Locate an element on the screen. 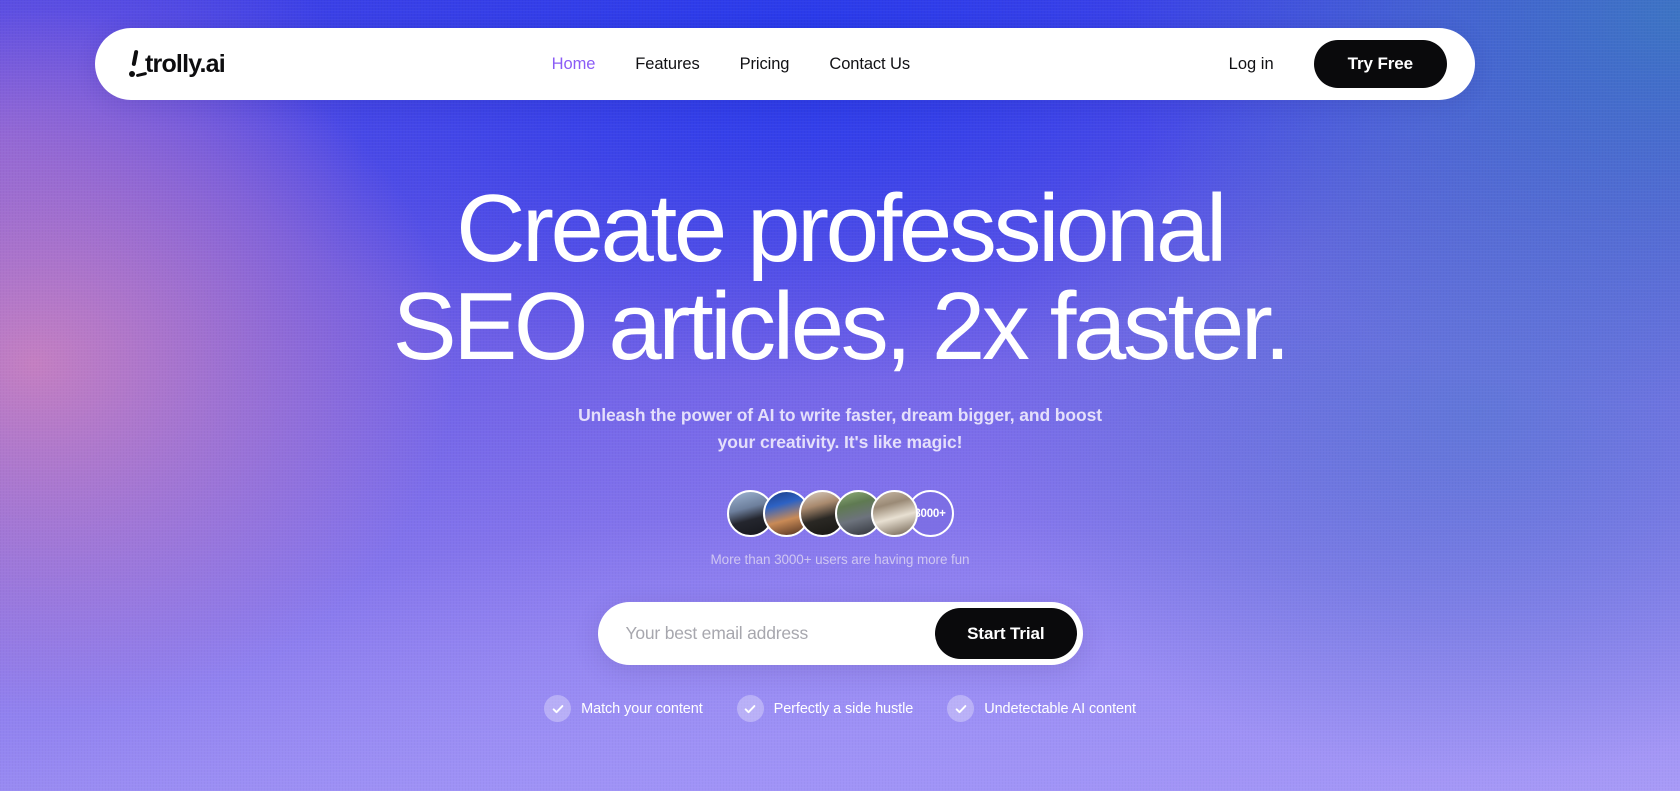 The width and height of the screenshot is (1680, 791). avatar is located at coordinates (894, 514).